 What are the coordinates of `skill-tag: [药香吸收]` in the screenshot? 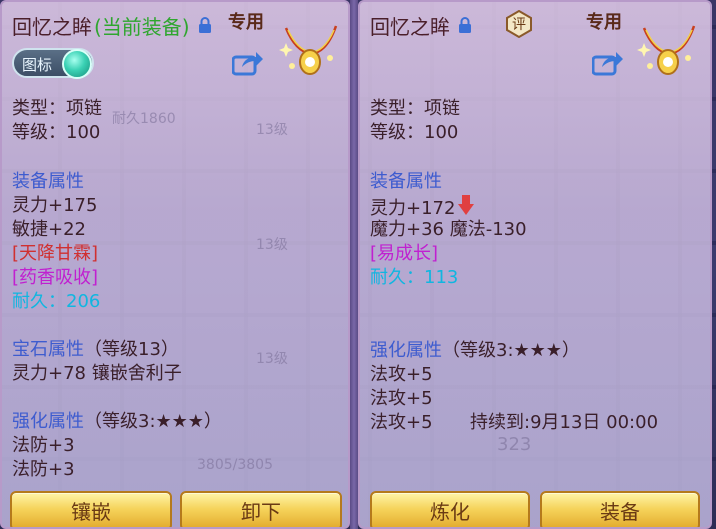 It's located at (55, 277).